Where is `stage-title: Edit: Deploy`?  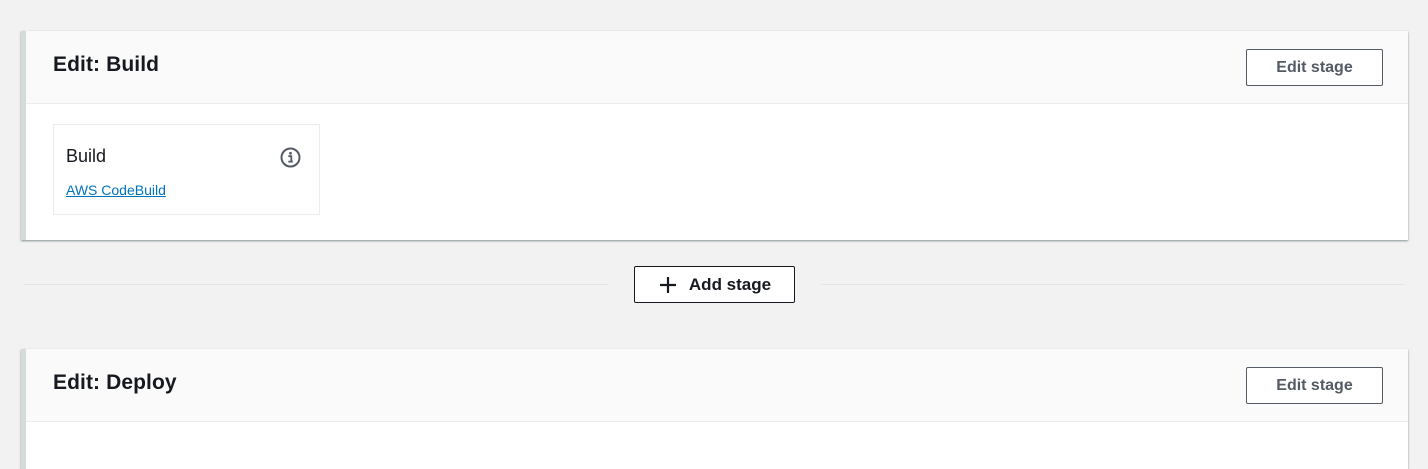
stage-title: Edit: Deploy is located at coordinates (115, 382).